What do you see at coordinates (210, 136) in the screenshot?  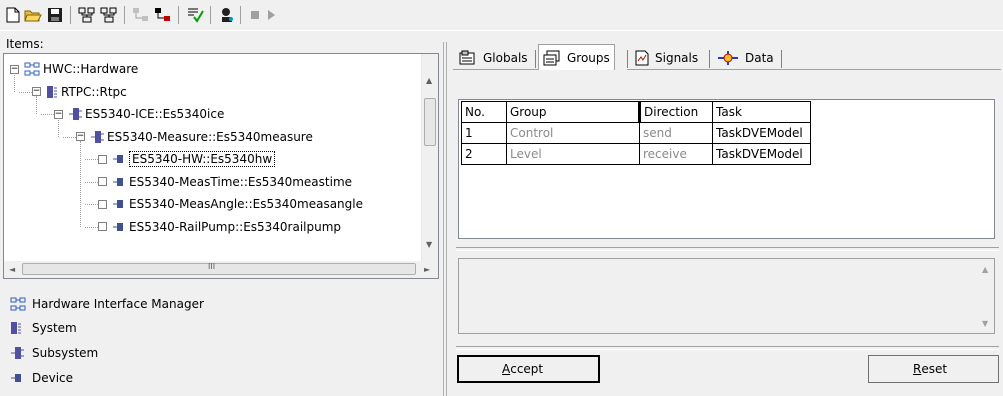 I see `tree-node-label: ES5340-Measure::Es5340measure` at bounding box center [210, 136].